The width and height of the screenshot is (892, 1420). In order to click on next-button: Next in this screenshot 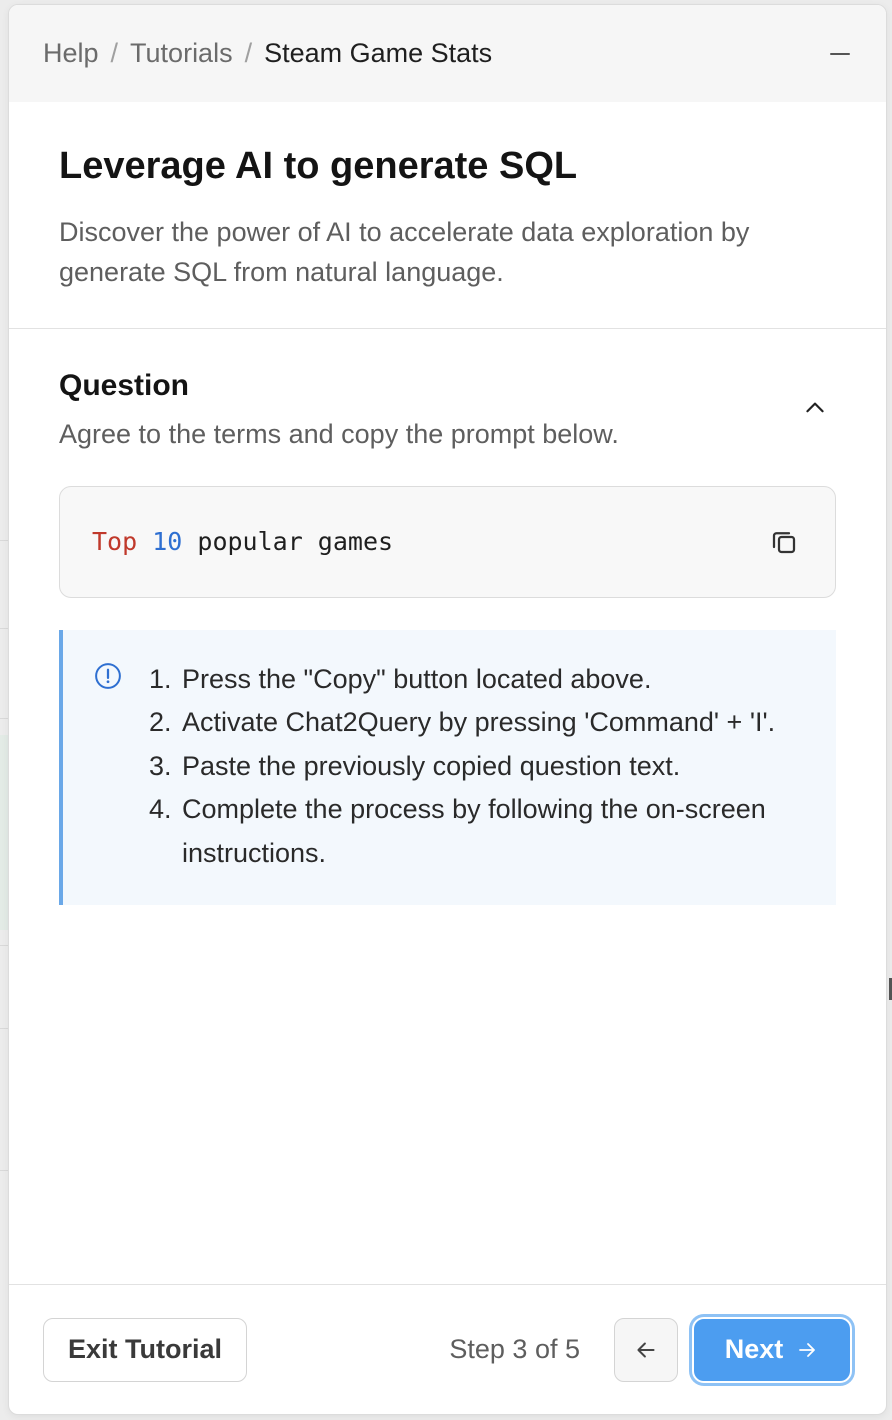, I will do `click(772, 1349)`.